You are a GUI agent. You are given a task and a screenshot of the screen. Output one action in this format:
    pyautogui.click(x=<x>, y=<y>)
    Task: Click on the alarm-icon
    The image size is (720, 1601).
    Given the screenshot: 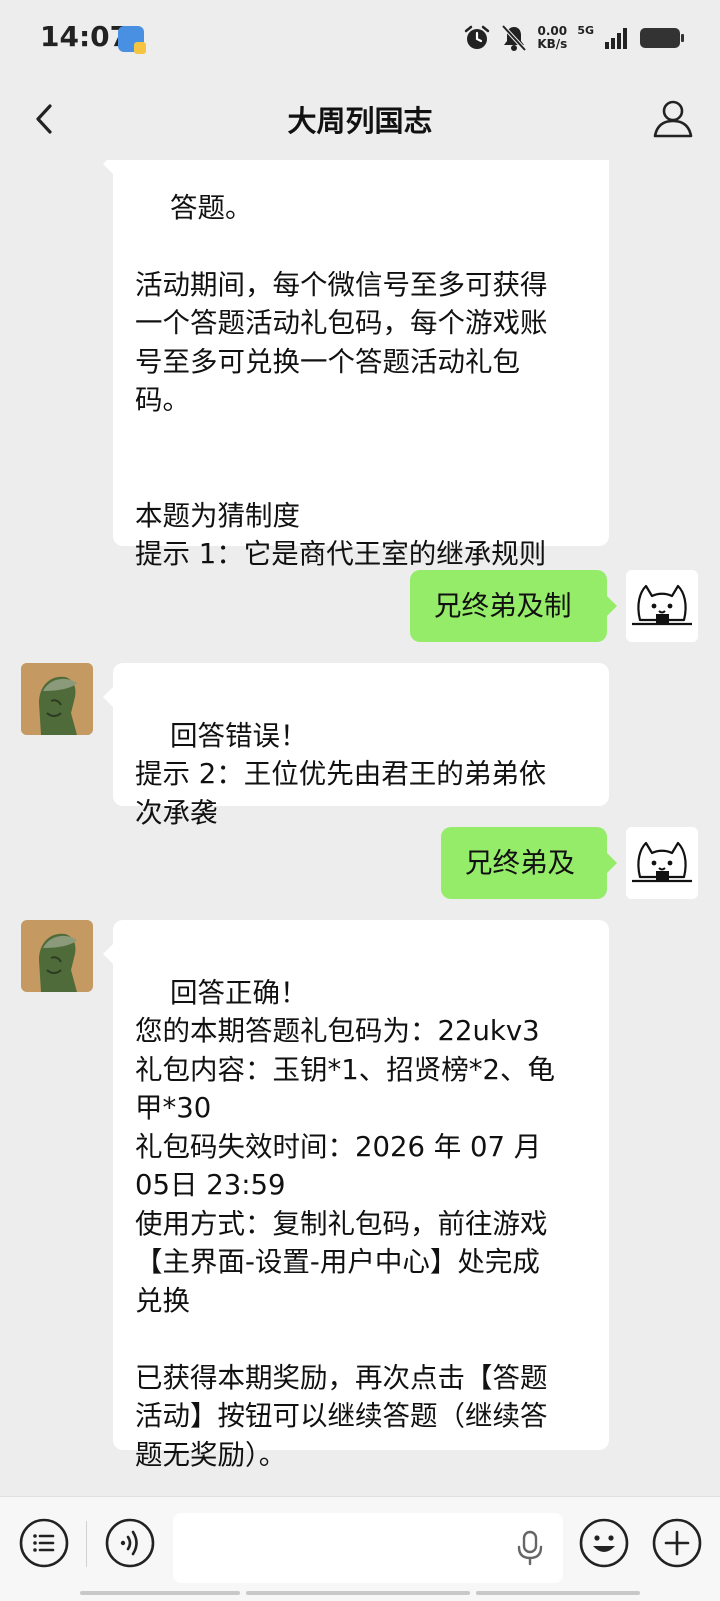 What is the action you would take?
    pyautogui.click(x=477, y=37)
    